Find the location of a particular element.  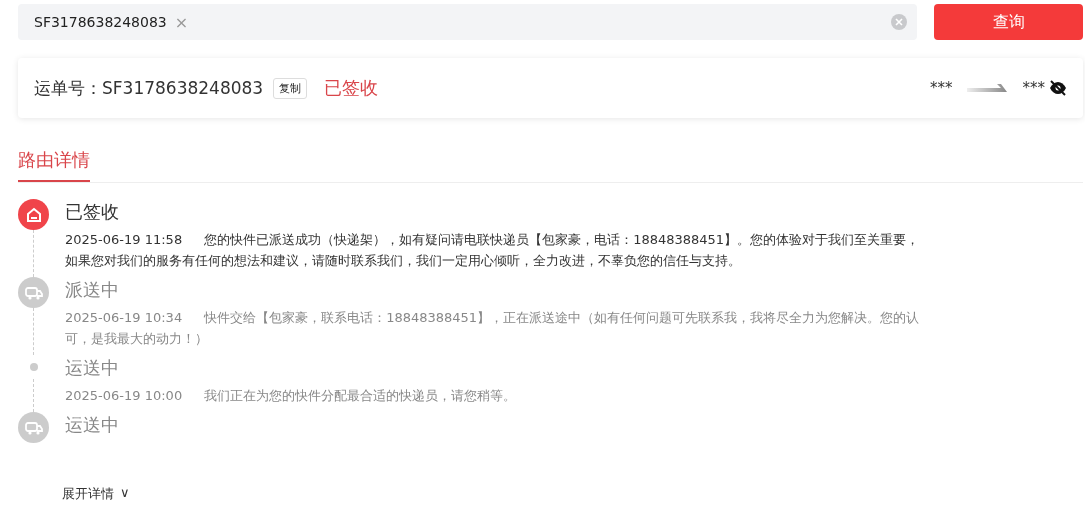

eye-slash-icon is located at coordinates (1058, 88).